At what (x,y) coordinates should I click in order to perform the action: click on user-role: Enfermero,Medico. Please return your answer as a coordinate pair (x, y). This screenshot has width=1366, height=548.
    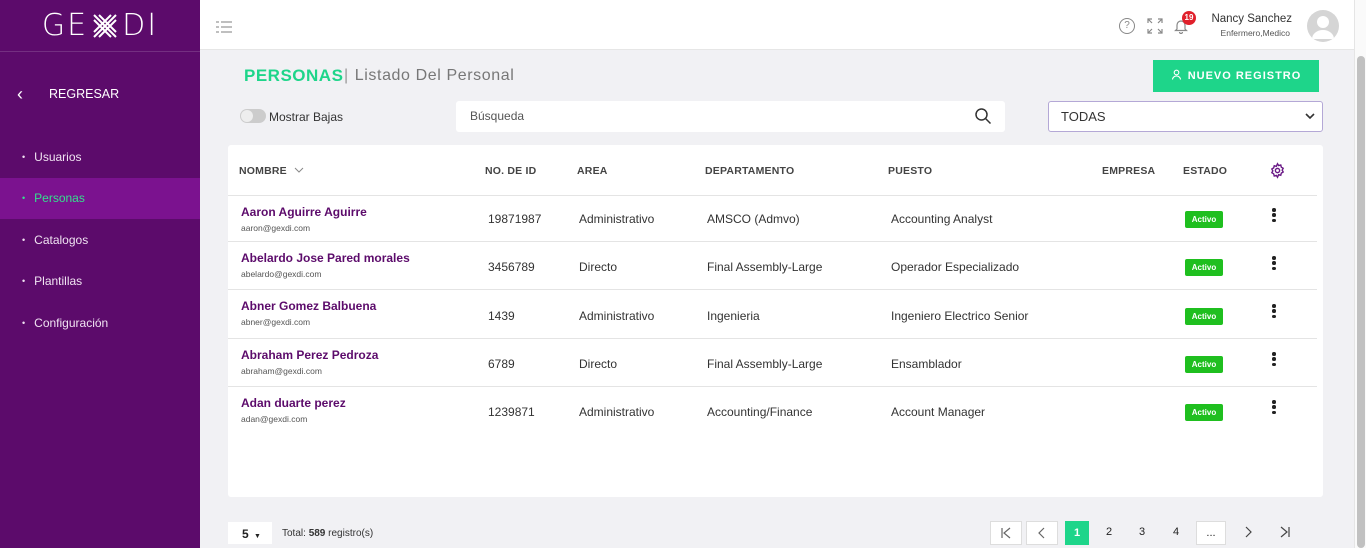
    Looking at the image, I should click on (1255, 33).